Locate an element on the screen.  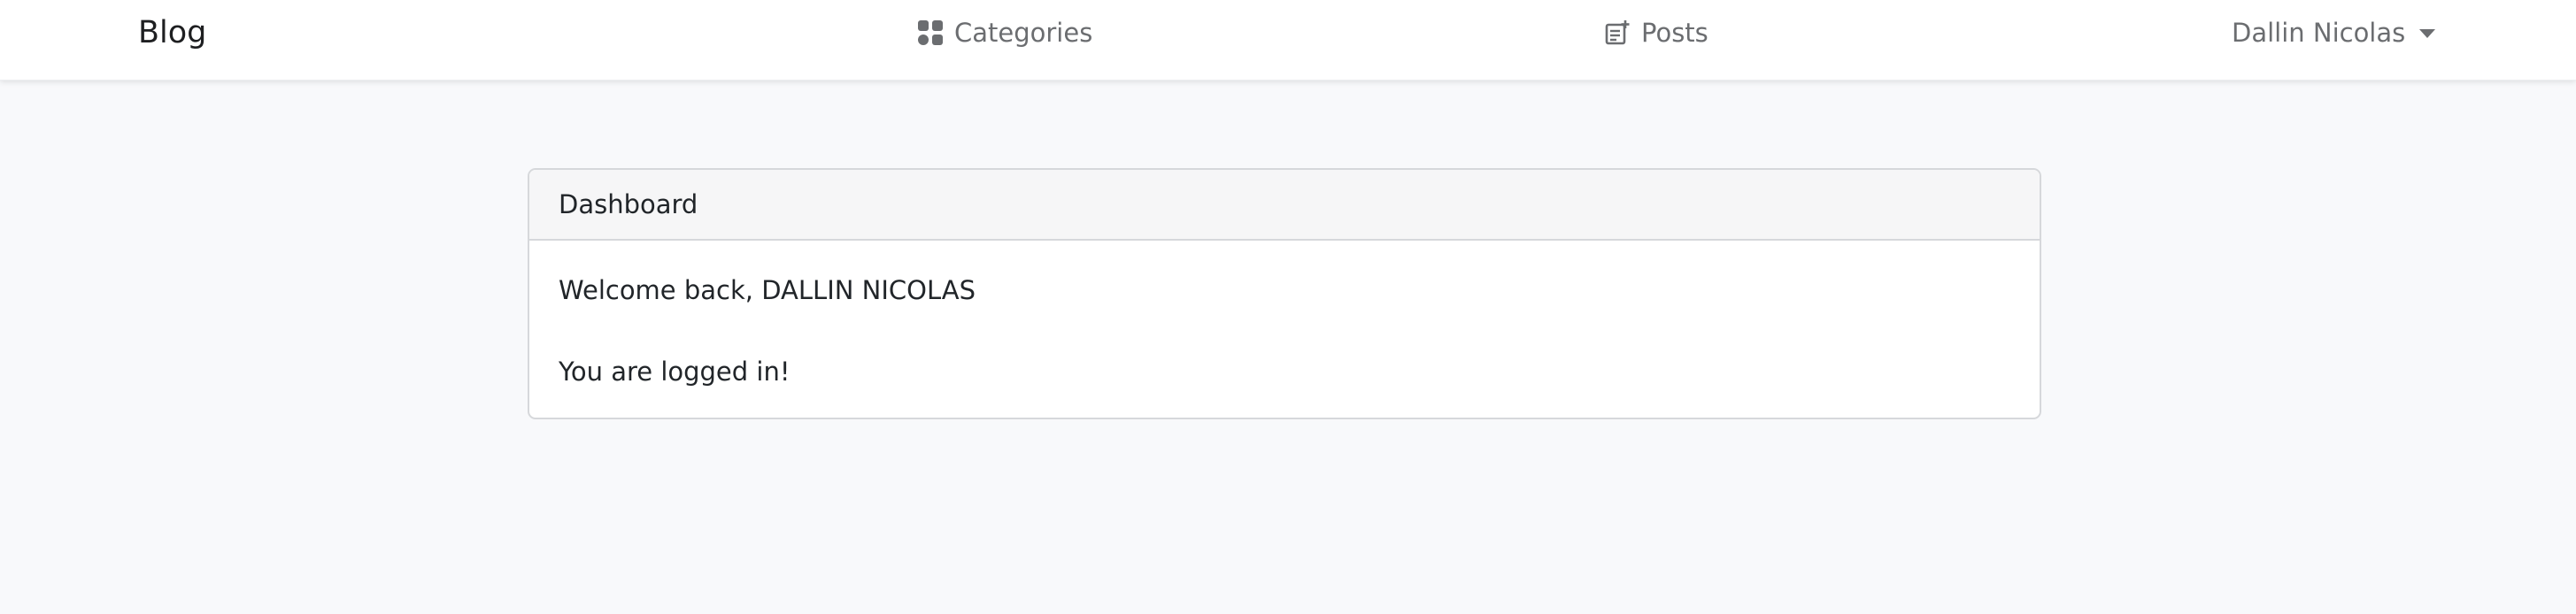
card-header: Dashboard is located at coordinates (1284, 205).